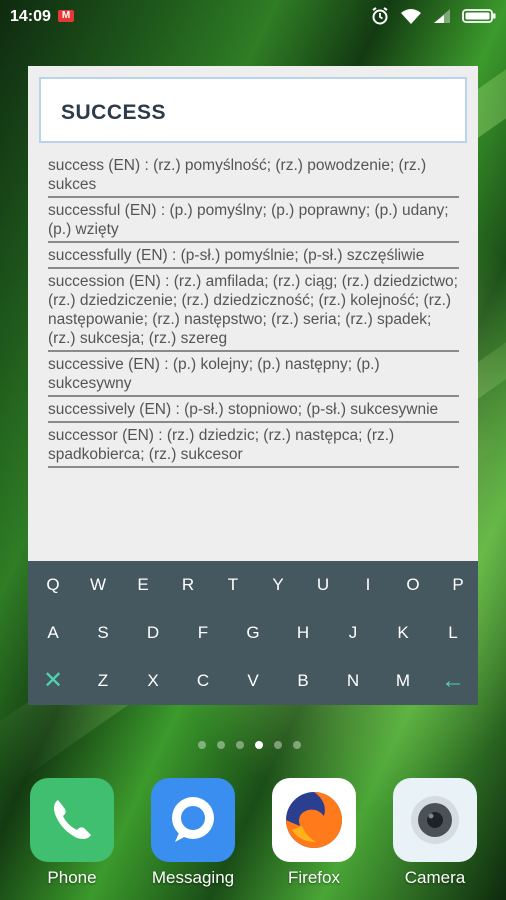 The width and height of the screenshot is (506, 900). I want to click on key-r: R, so click(188, 585).